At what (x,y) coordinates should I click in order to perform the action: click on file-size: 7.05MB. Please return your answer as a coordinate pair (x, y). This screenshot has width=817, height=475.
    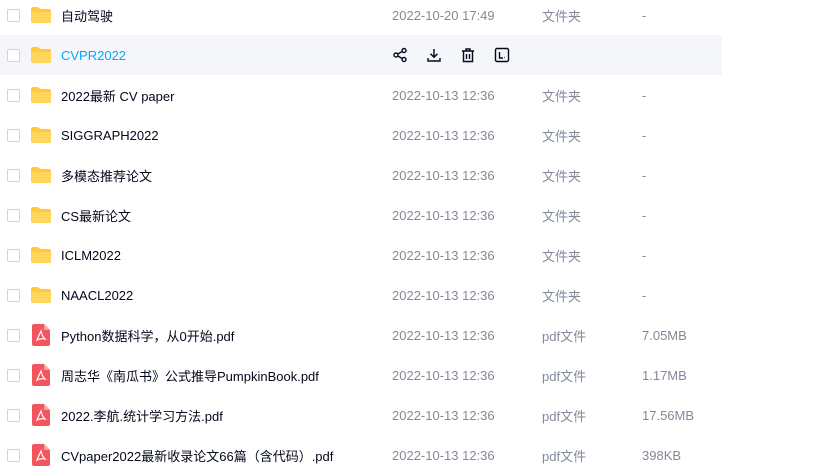
    Looking at the image, I should click on (664, 335).